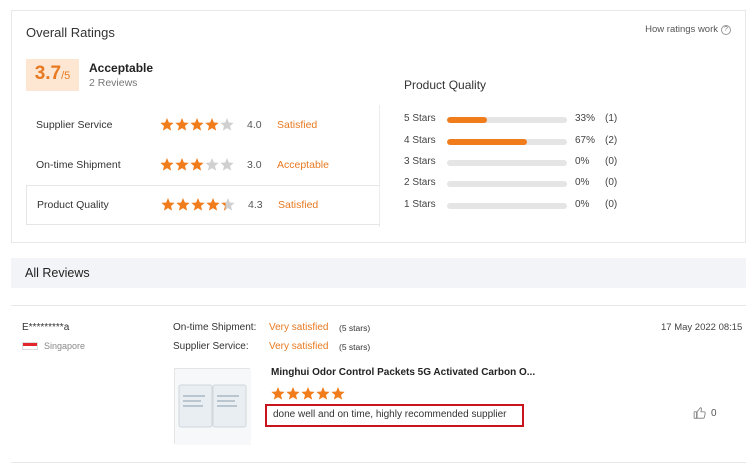  Describe the element at coordinates (73, 205) in the screenshot. I see `sub-rating-label: Product Quality` at that location.